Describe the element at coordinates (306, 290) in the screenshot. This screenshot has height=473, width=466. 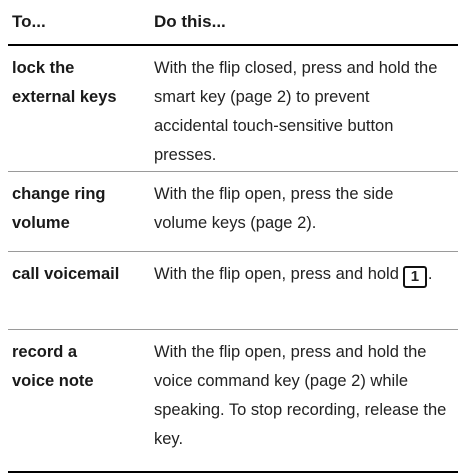
I see `instruction-cell: With the flip open, press and hold 1.` at that location.